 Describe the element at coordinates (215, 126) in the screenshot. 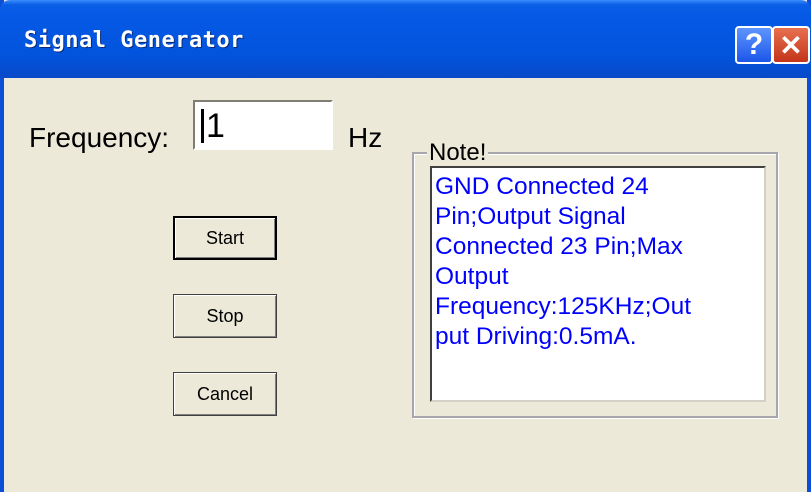

I see `frequency-value: 1` at that location.